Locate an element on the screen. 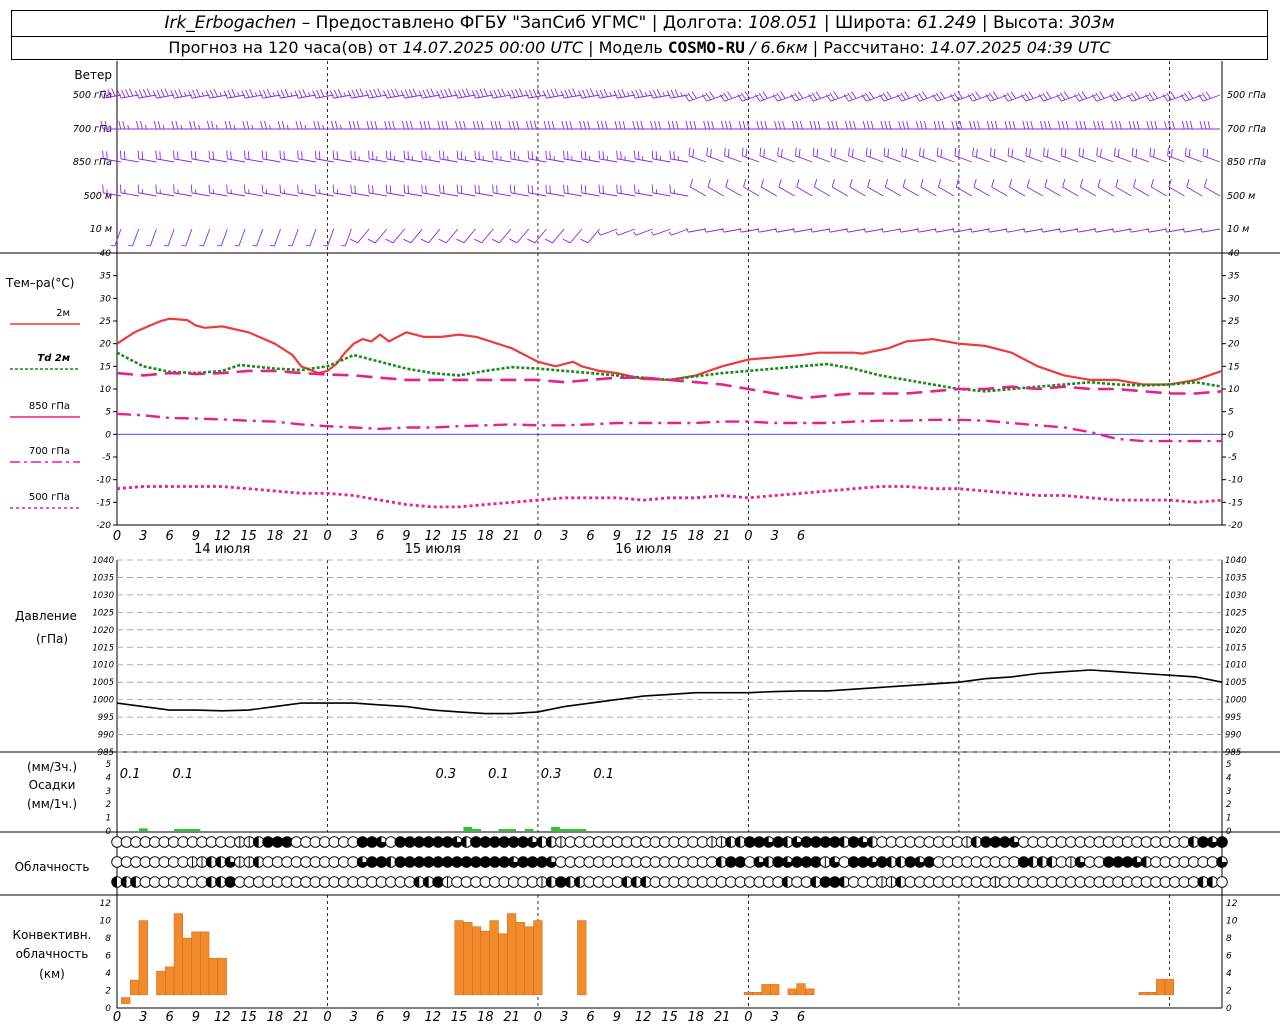  conv-y-tick-label: 10 is located at coordinates (106, 922).